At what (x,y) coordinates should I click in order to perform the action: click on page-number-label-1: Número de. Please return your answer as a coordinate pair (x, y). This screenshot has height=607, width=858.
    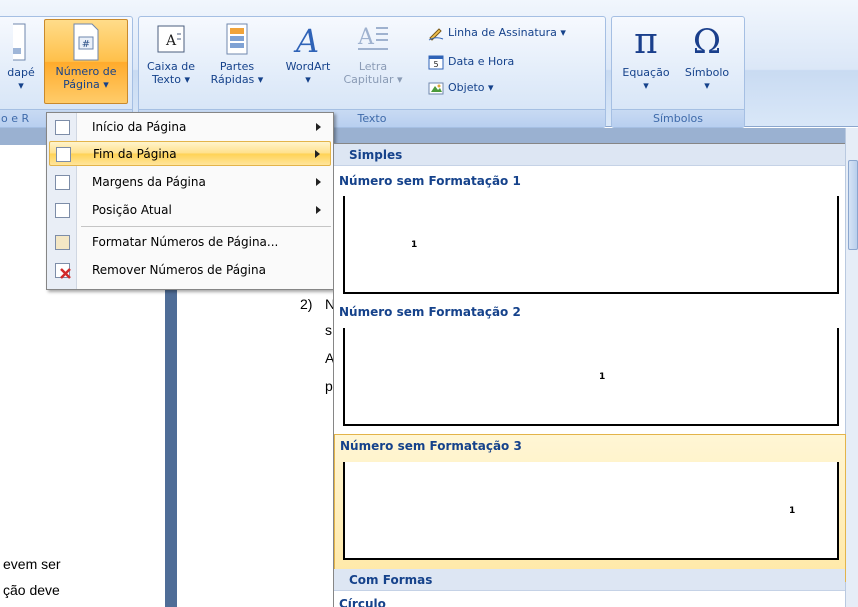
    Looking at the image, I should click on (86, 71).